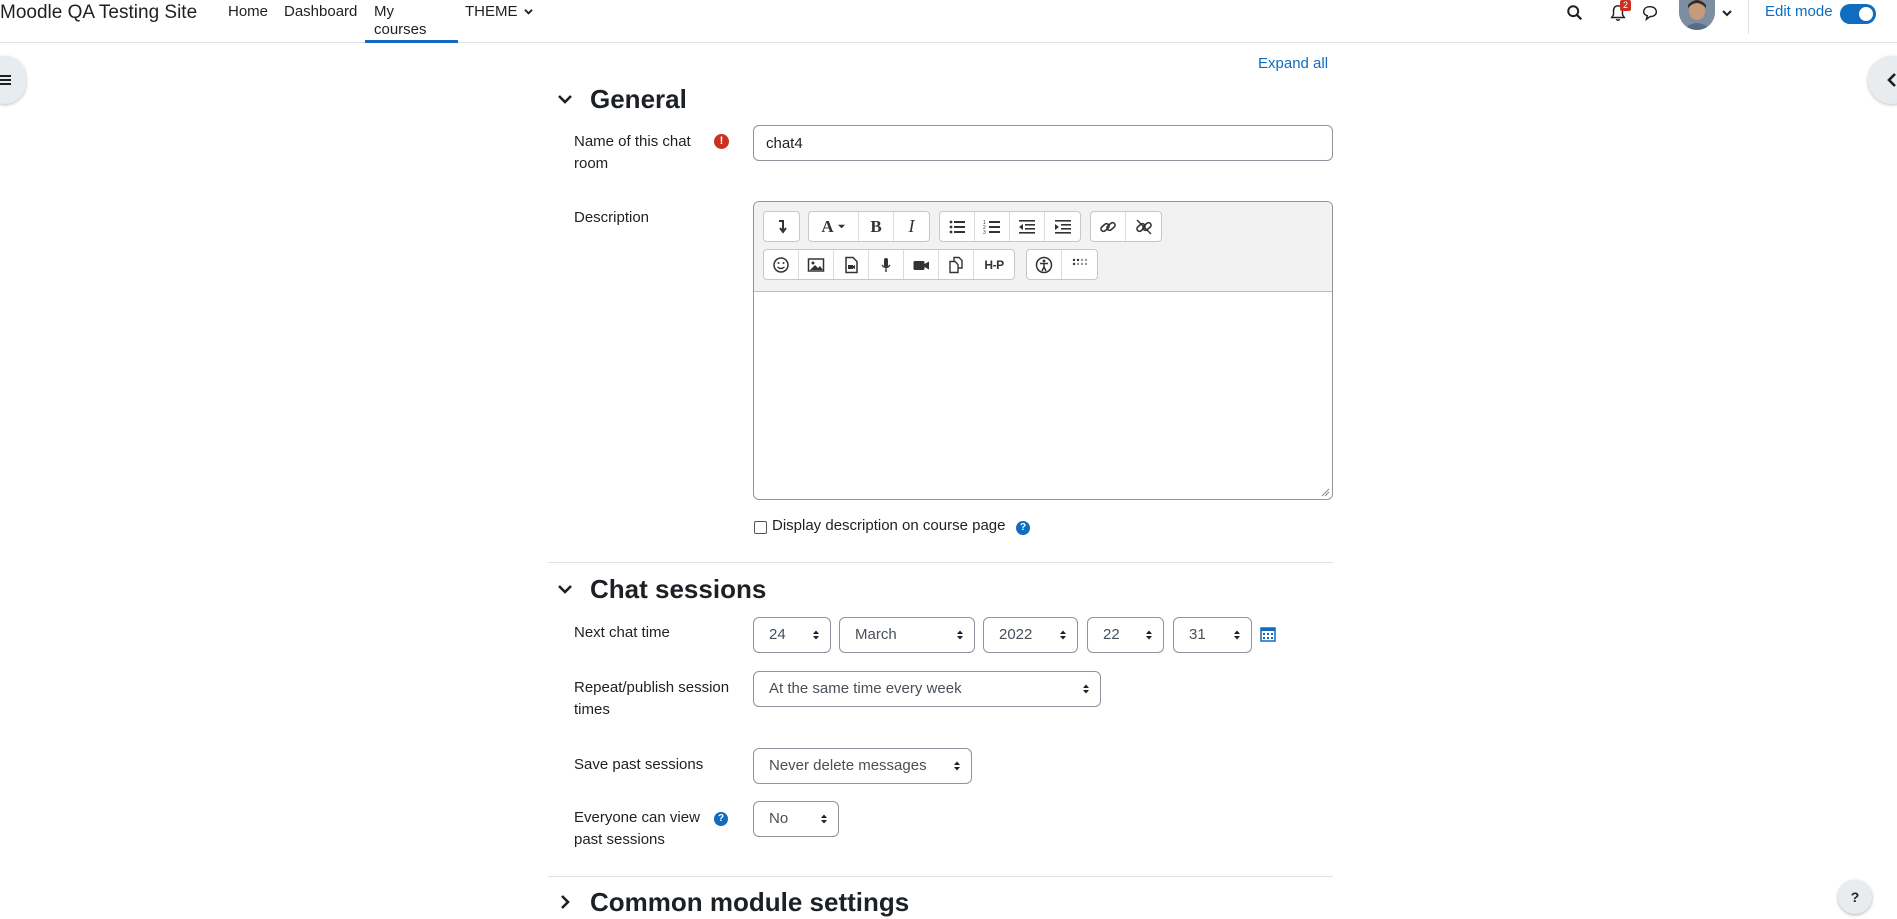 The width and height of the screenshot is (1897, 919). What do you see at coordinates (5, 80) in the screenshot?
I see `list-icon` at bounding box center [5, 80].